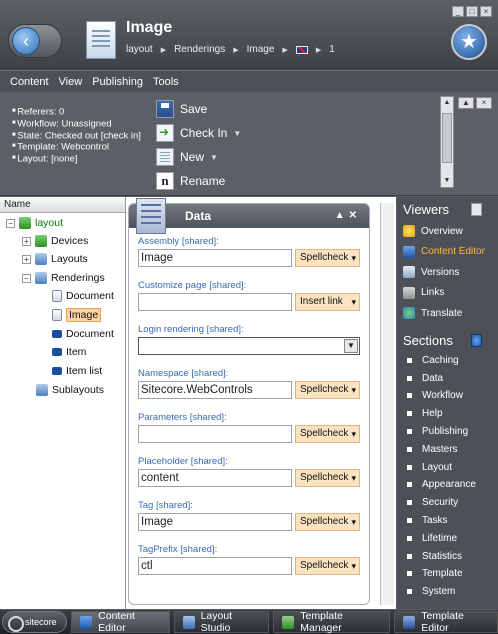  I want to click on section-publishing: Publishing, so click(447, 432).